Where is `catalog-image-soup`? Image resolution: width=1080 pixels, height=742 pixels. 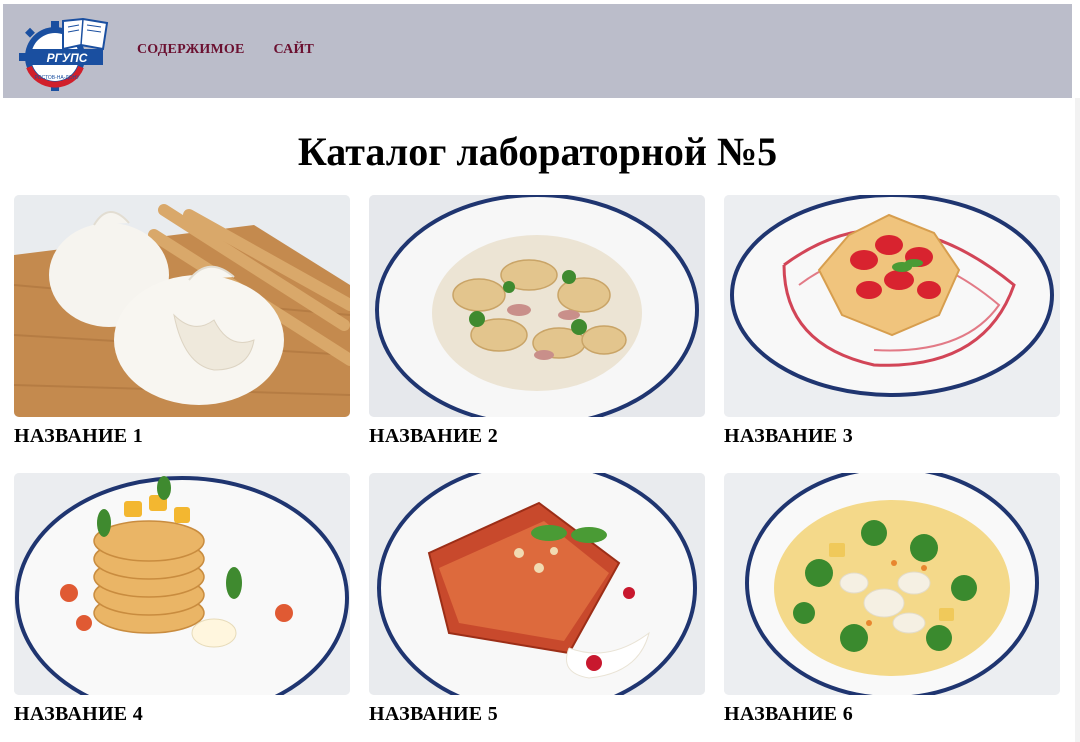 catalog-image-soup is located at coordinates (892, 584).